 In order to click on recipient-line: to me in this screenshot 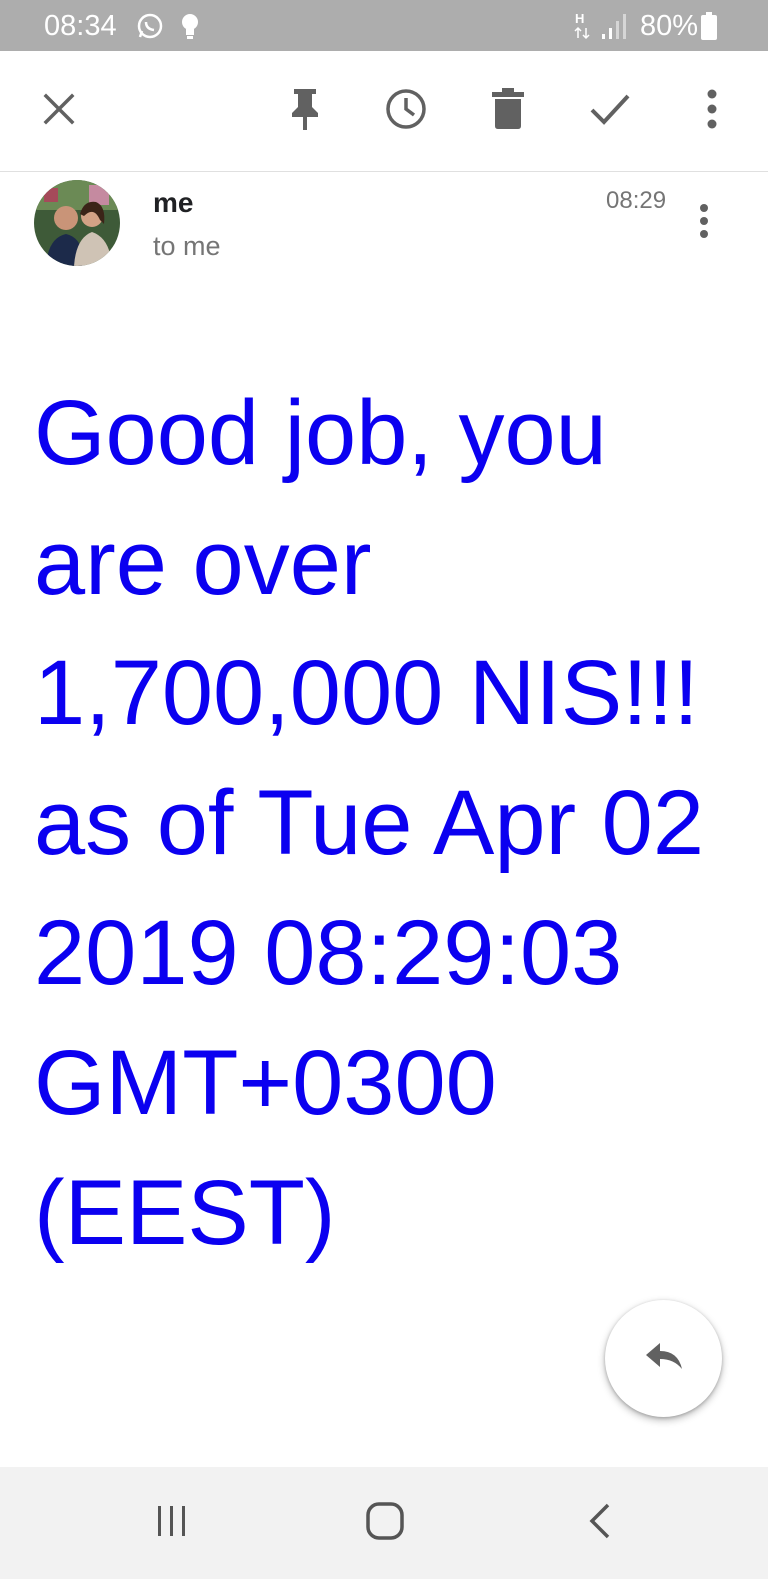, I will do `click(187, 246)`.